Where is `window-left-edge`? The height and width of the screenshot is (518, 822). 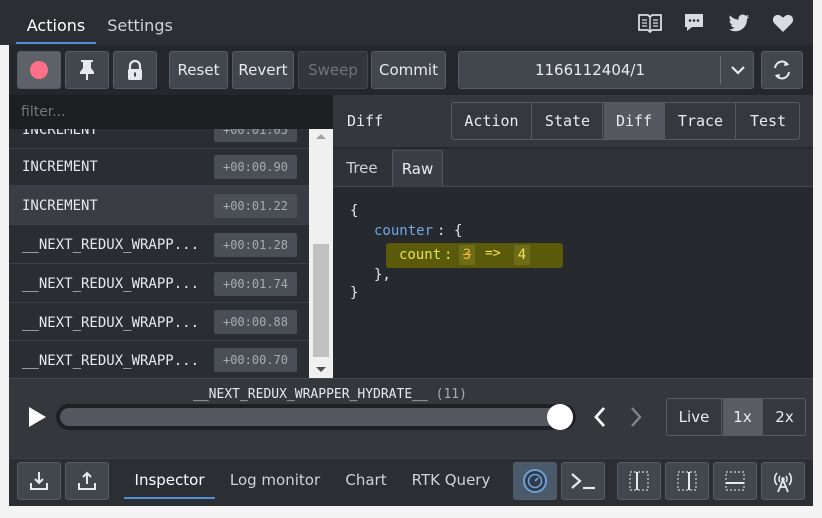 window-left-edge is located at coordinates (4, 281).